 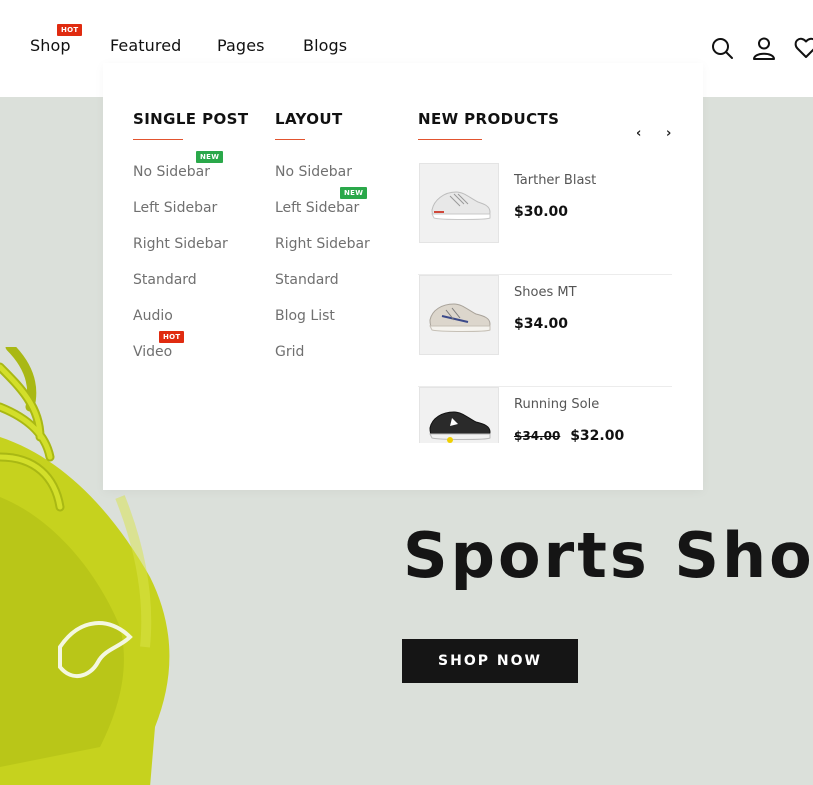 I want to click on product-price: $30.00, so click(x=541, y=212).